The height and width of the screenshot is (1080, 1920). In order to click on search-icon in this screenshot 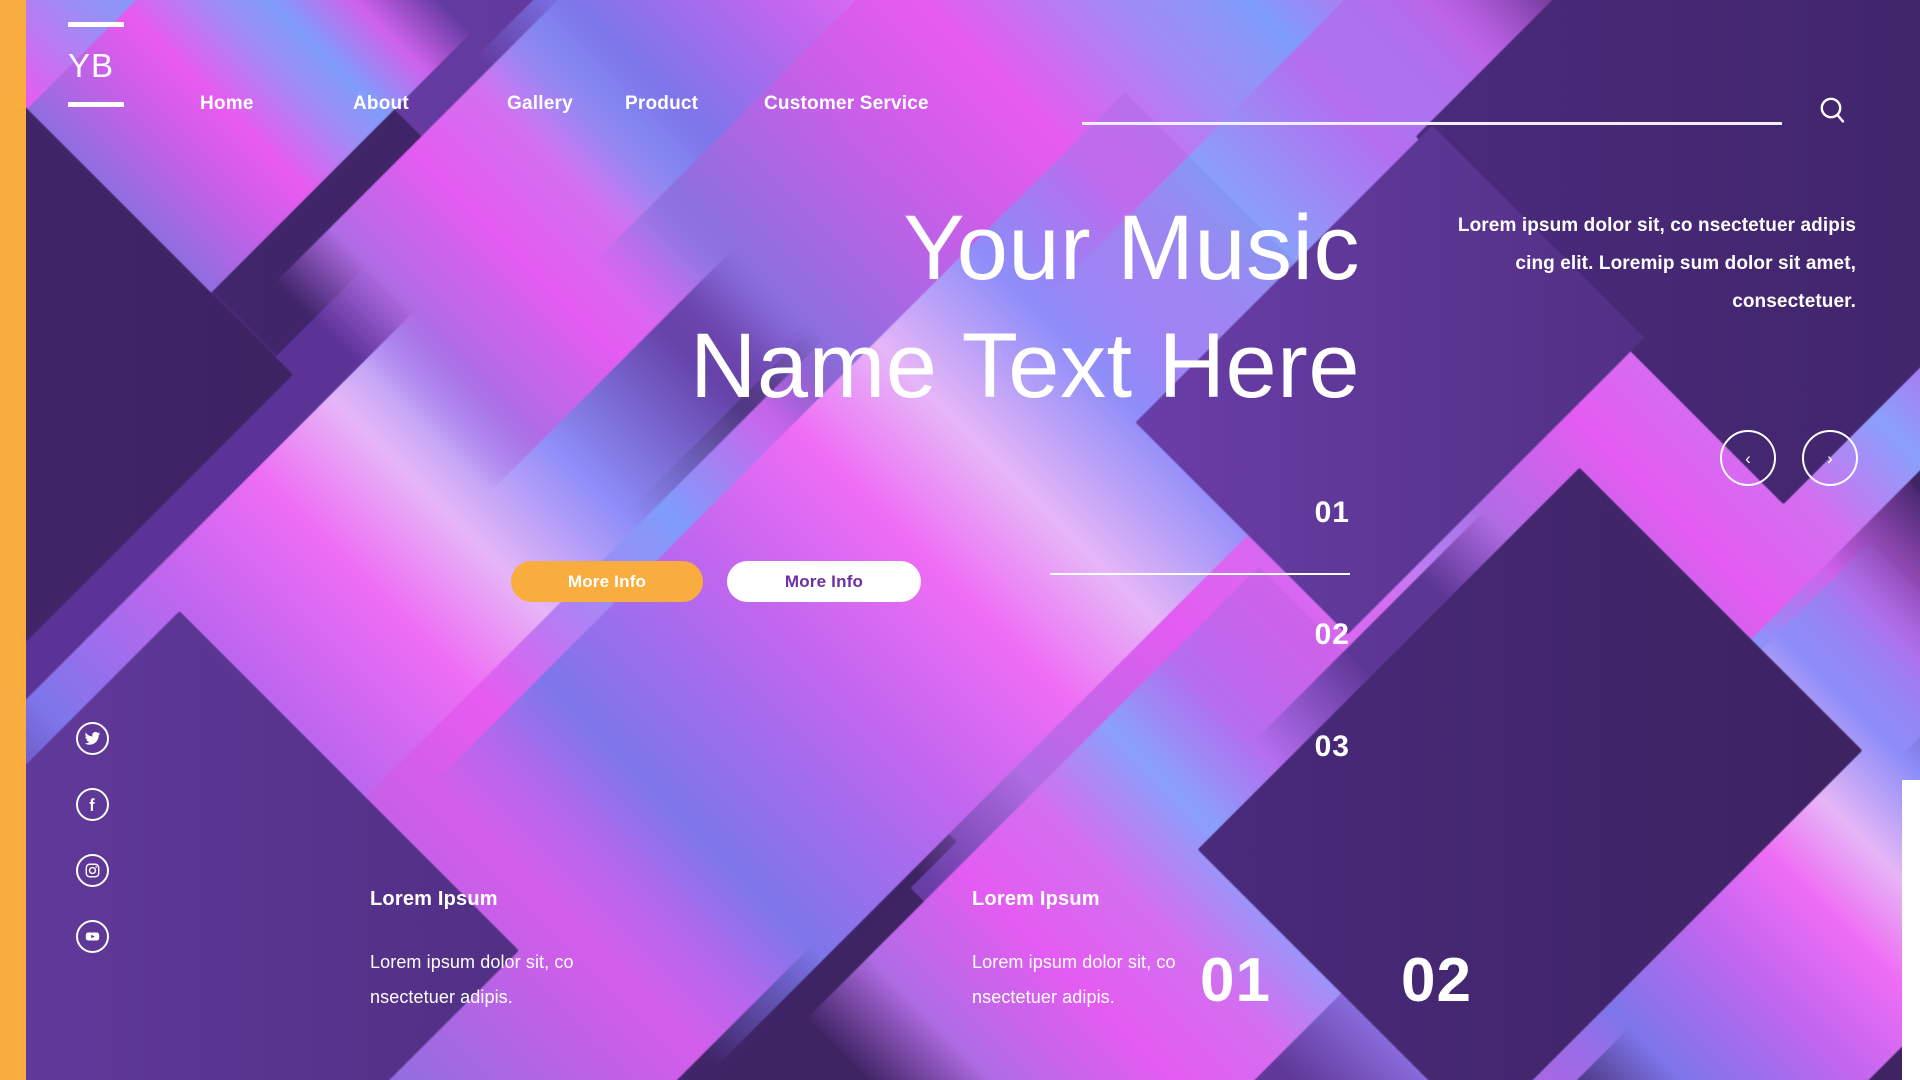, I will do `click(1833, 111)`.